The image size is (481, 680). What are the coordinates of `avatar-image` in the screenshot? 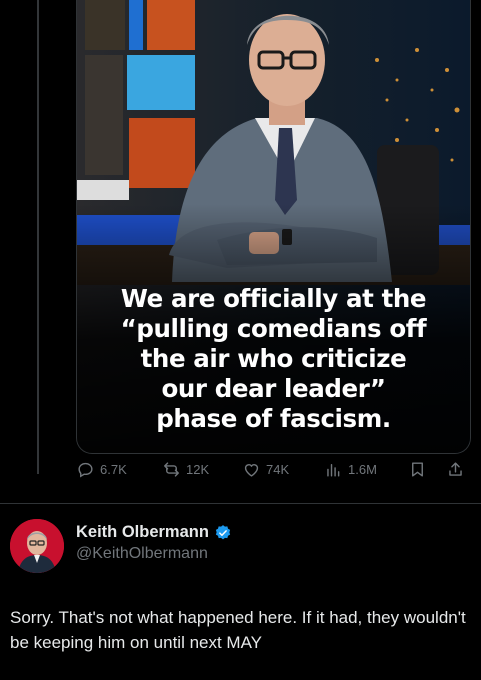 It's located at (37, 546).